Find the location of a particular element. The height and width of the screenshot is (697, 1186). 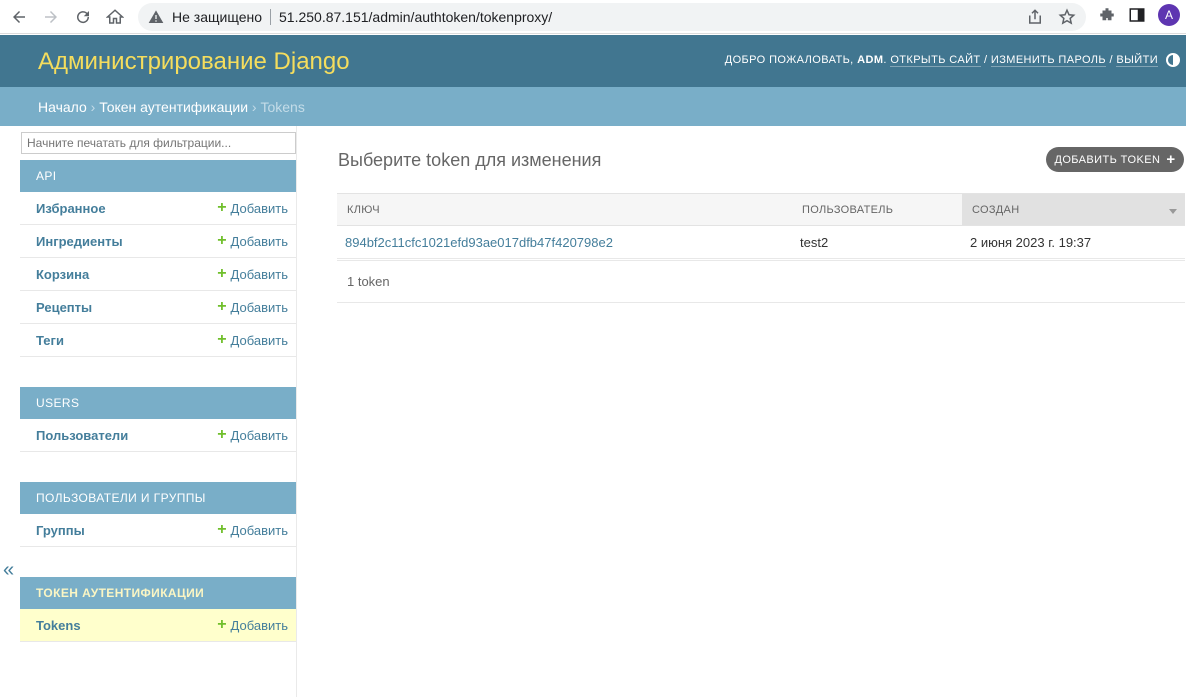

home-icon is located at coordinates (115, 17).